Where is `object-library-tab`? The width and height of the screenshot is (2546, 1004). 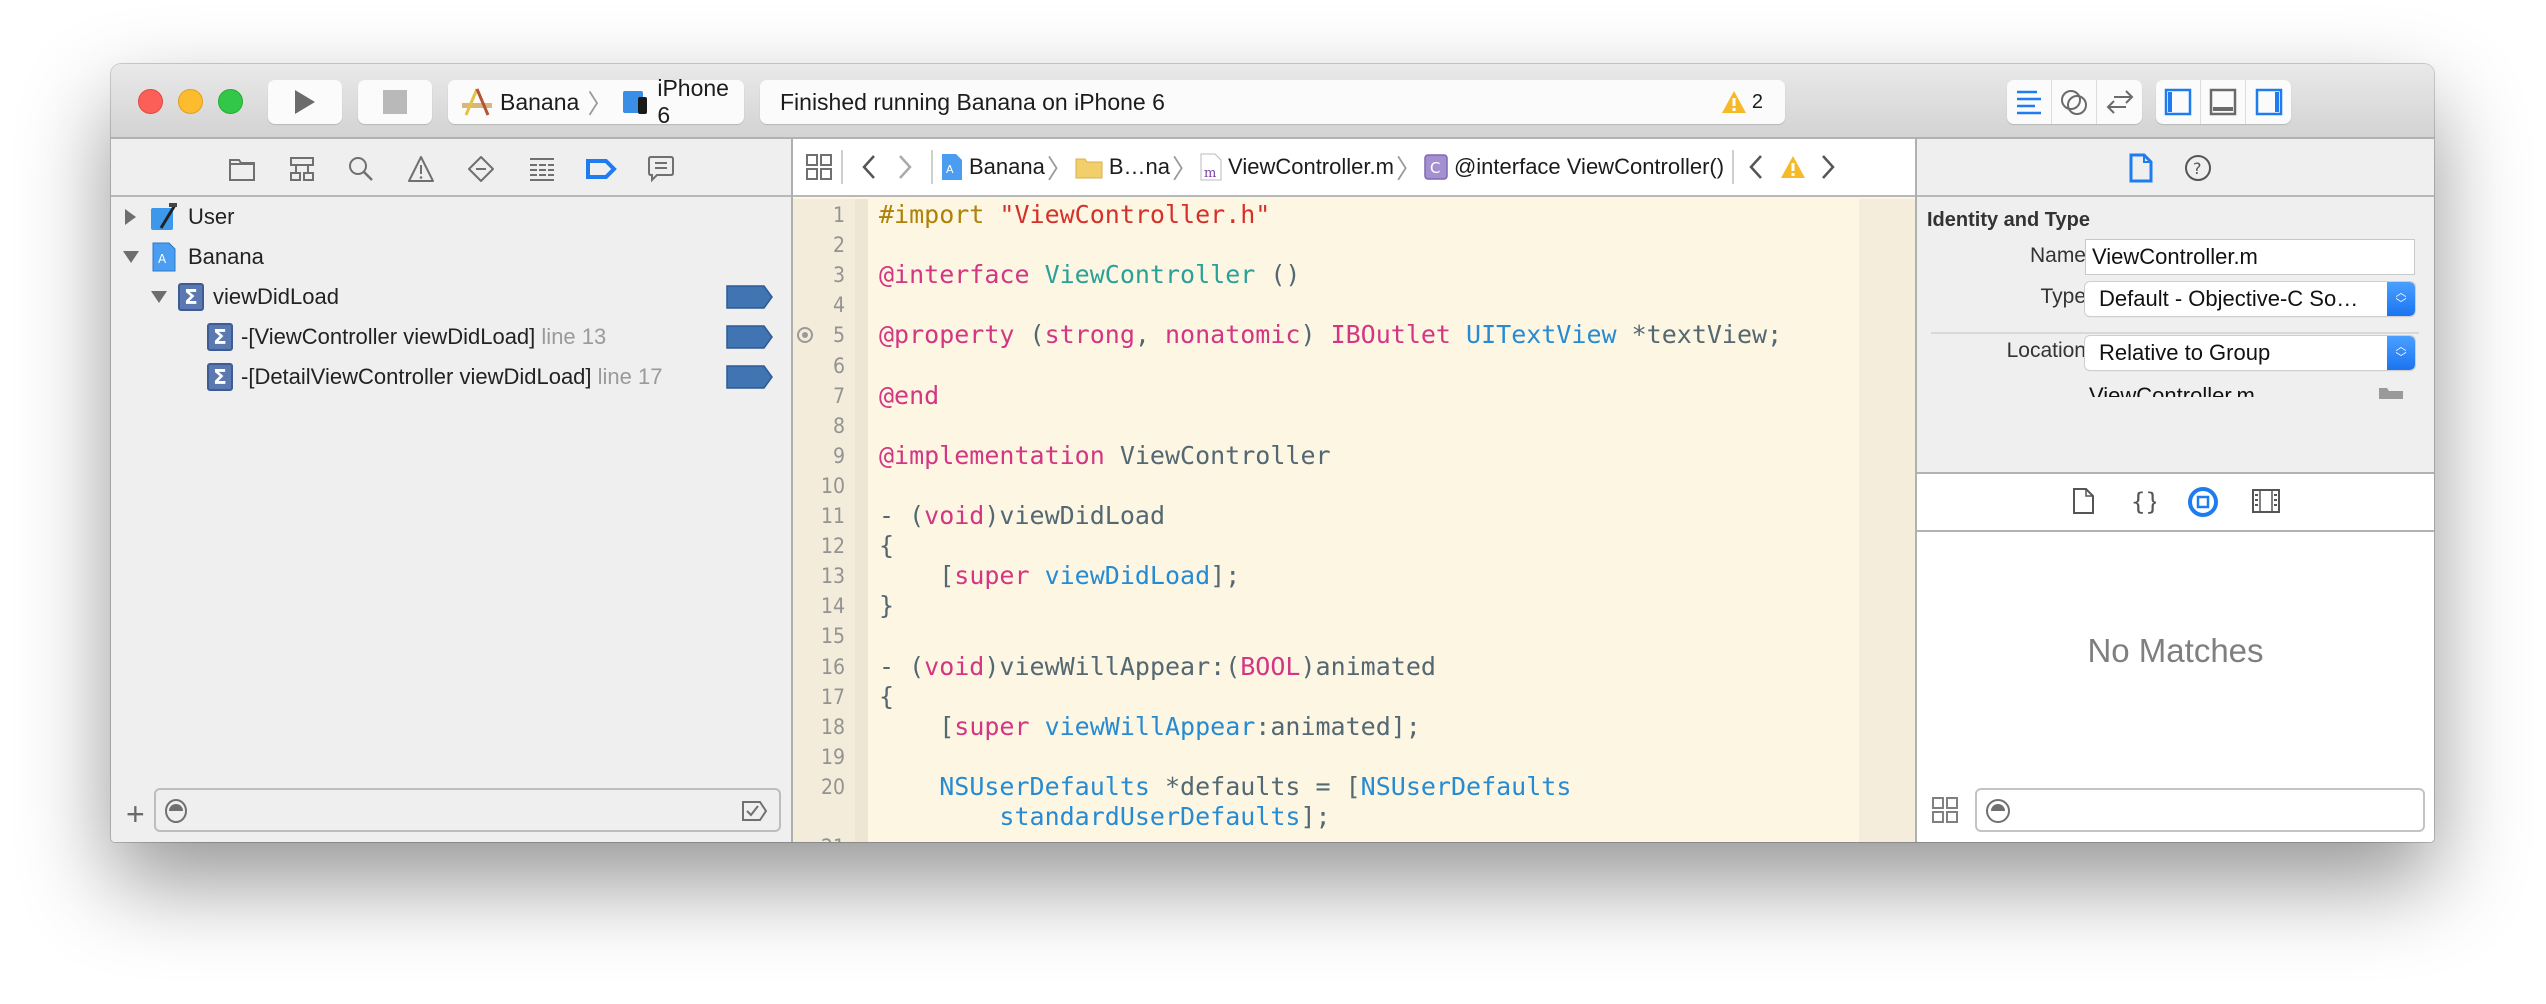
object-library-tab is located at coordinates (2203, 502).